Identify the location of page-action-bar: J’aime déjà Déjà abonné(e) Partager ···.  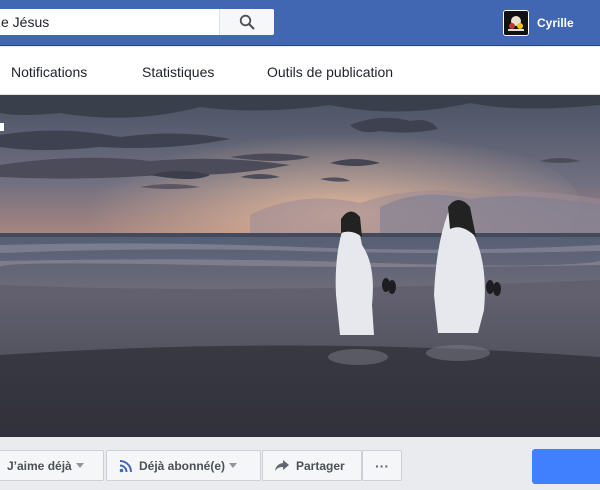
(300, 463).